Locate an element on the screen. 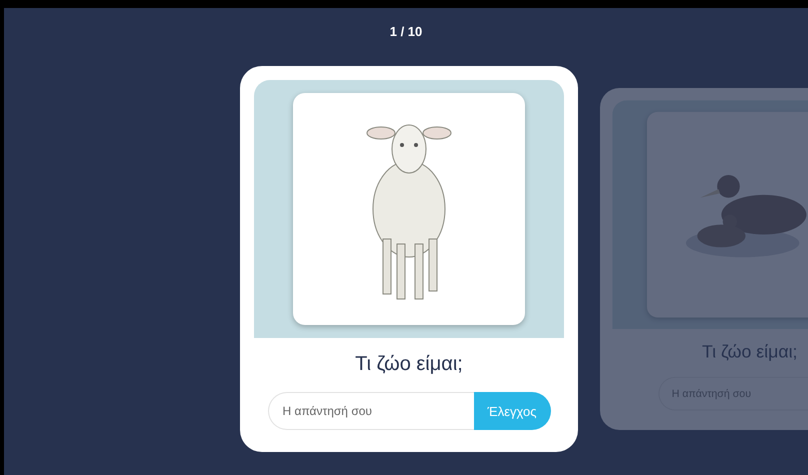 The height and width of the screenshot is (475, 808). answer-field: Η απάντησή σου is located at coordinates (371, 411).